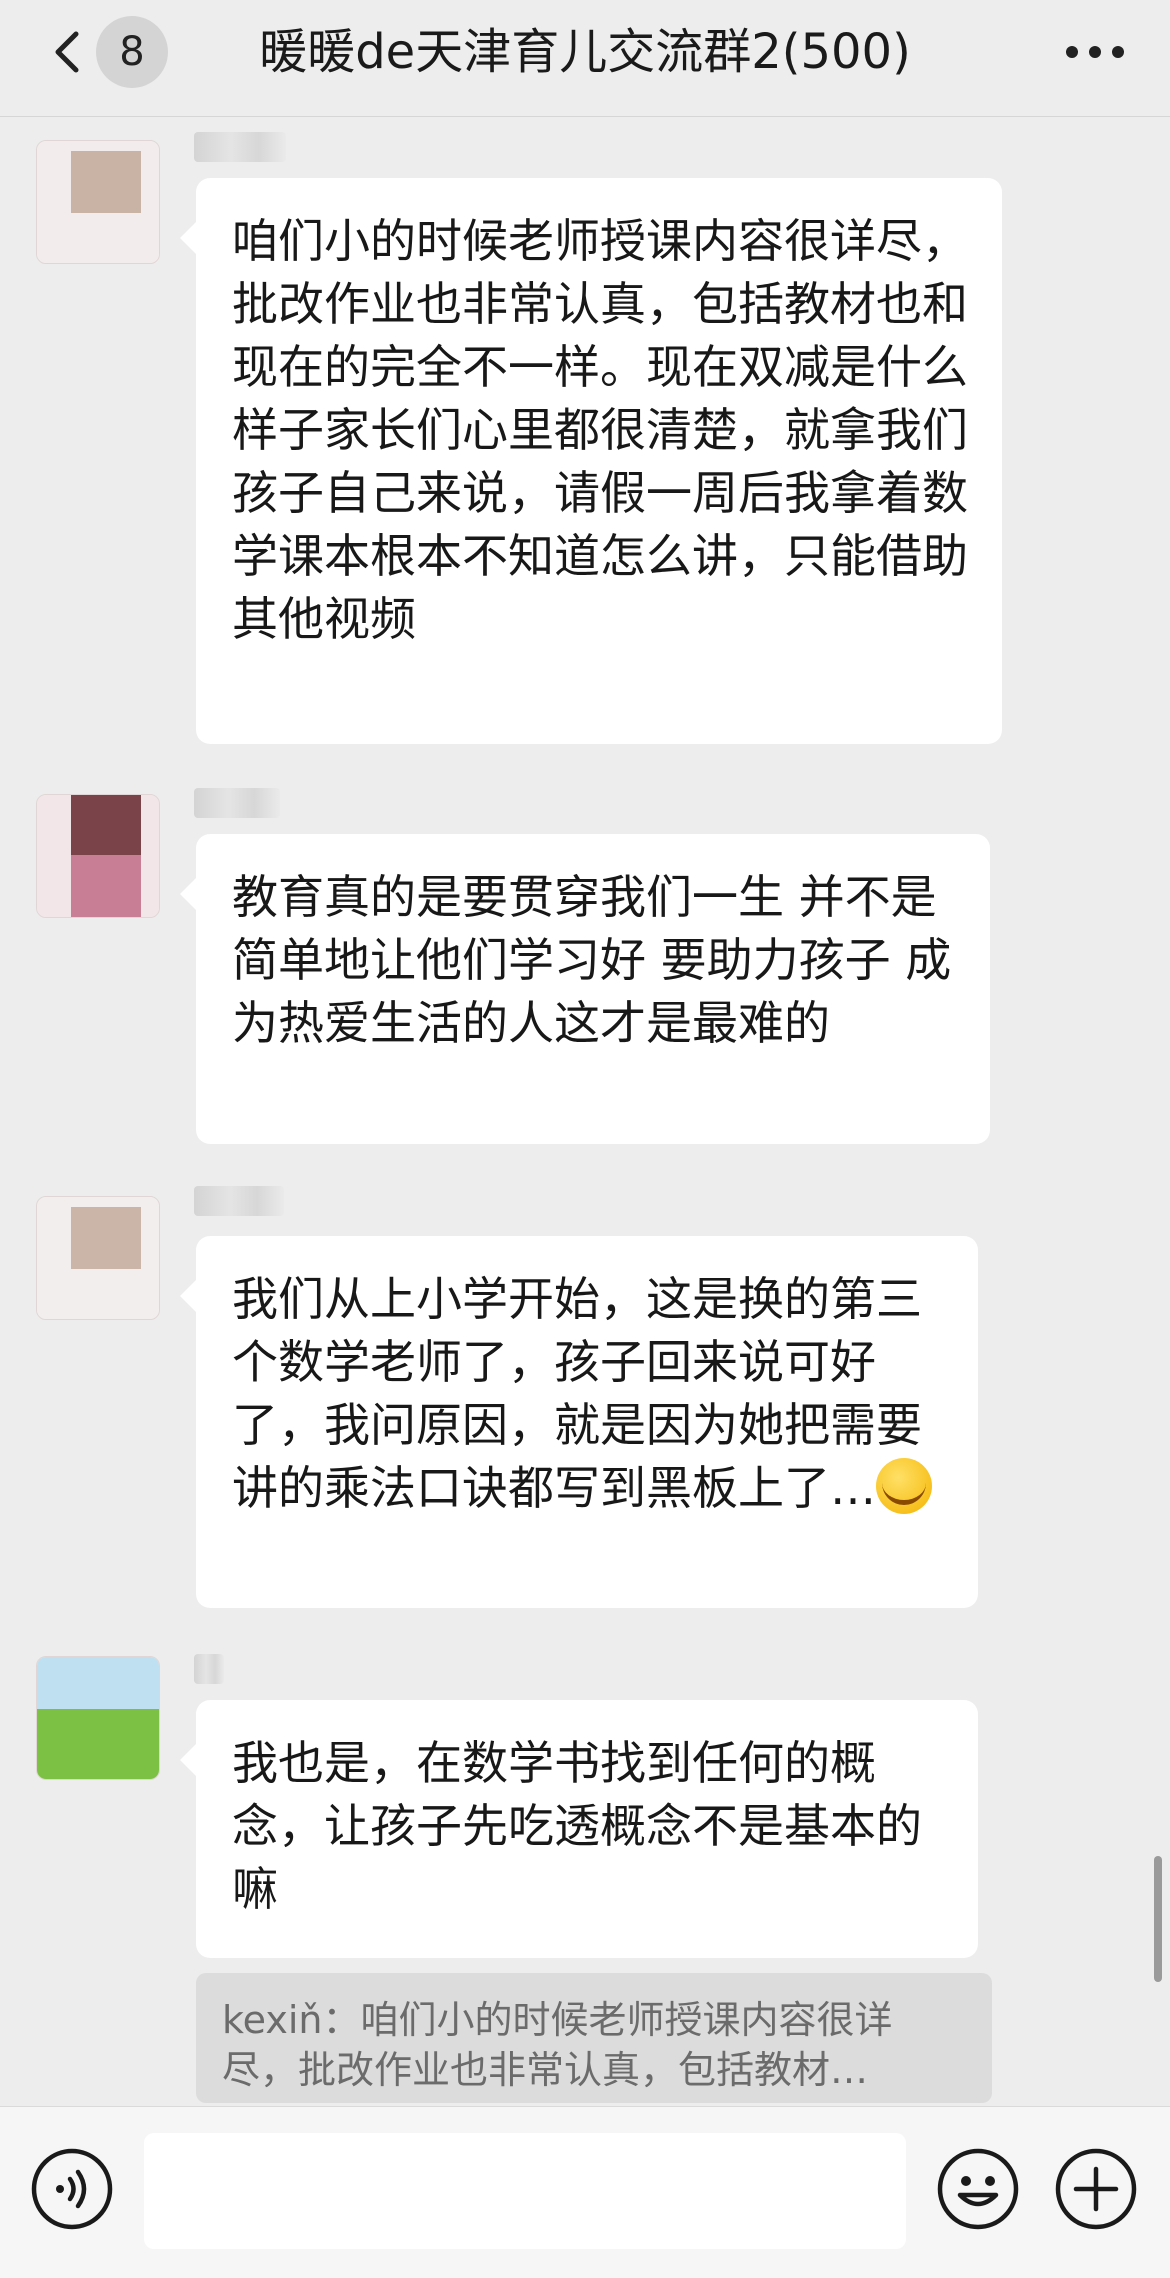 The image size is (1170, 2278). I want to click on chevron-left-icon, so click(67, 52).